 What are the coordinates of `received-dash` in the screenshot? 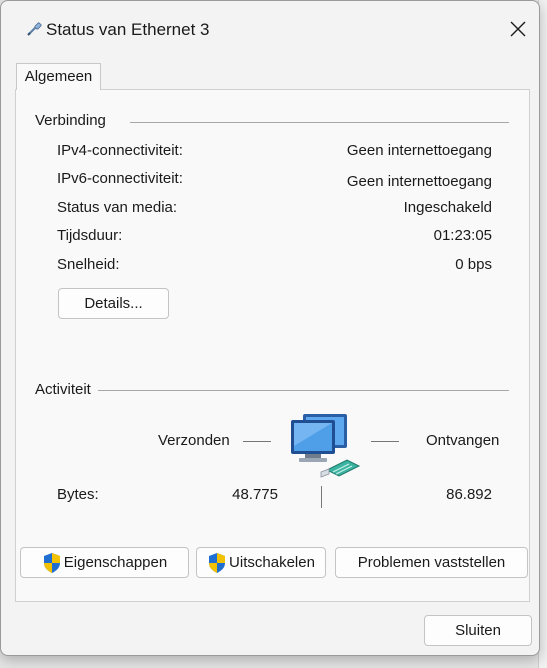 It's located at (385, 441).